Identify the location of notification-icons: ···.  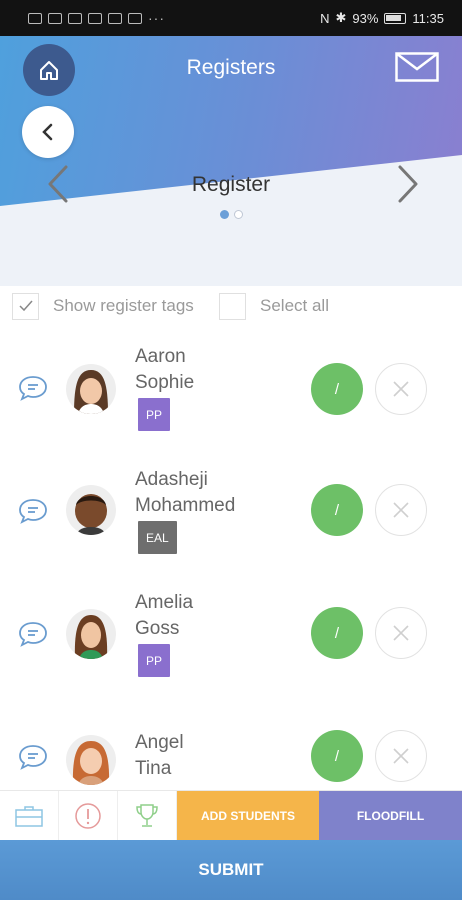
(96, 18).